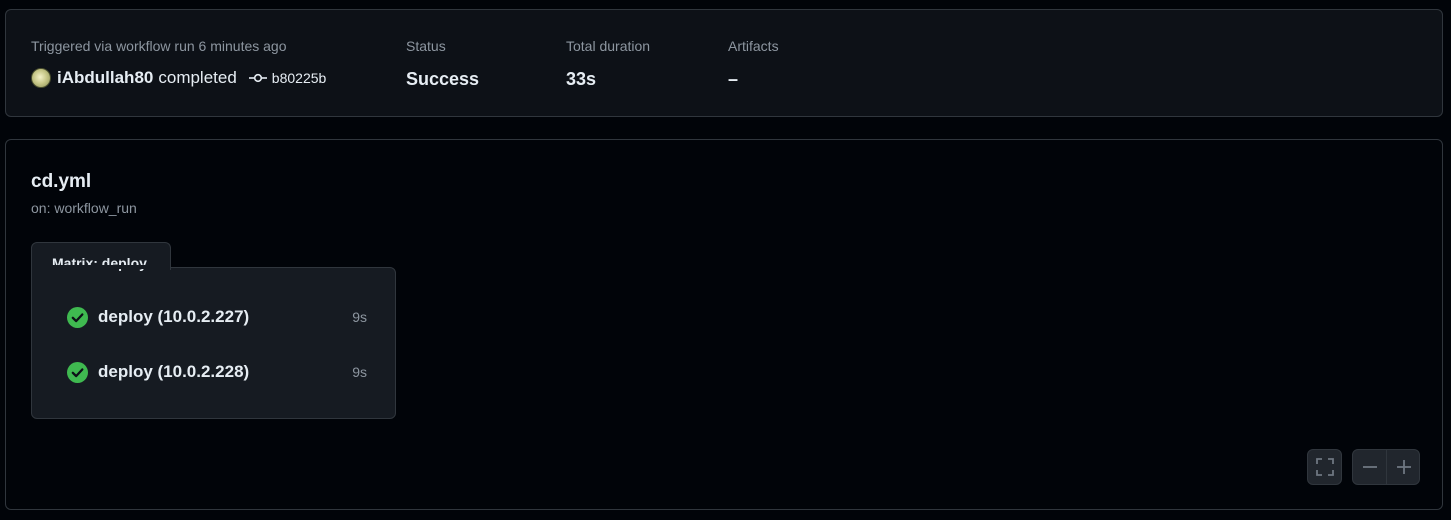  What do you see at coordinates (105, 78) in the screenshot?
I see `actor-link: iAbdullah80` at bounding box center [105, 78].